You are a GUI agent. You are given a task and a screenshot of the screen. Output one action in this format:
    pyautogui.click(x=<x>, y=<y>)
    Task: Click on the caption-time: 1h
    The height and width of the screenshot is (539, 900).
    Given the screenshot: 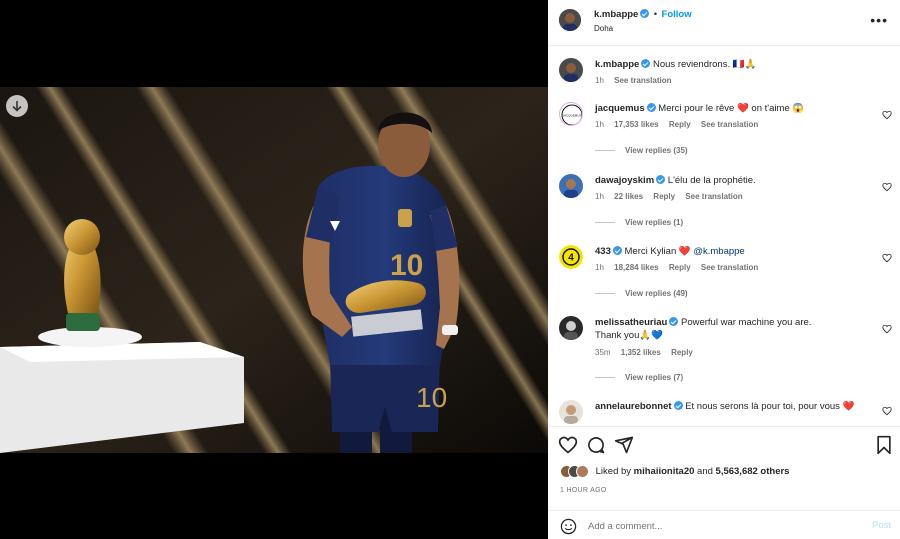 What is the action you would take?
    pyautogui.click(x=599, y=80)
    